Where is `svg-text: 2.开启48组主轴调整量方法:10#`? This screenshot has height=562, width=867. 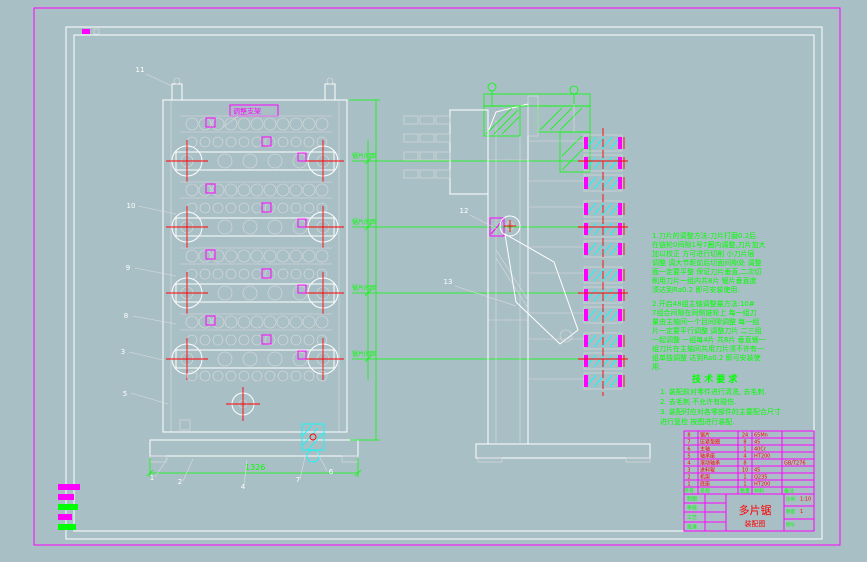 svg-text: 2.开启48组主轴调整量方法:10# is located at coordinates (703, 303).